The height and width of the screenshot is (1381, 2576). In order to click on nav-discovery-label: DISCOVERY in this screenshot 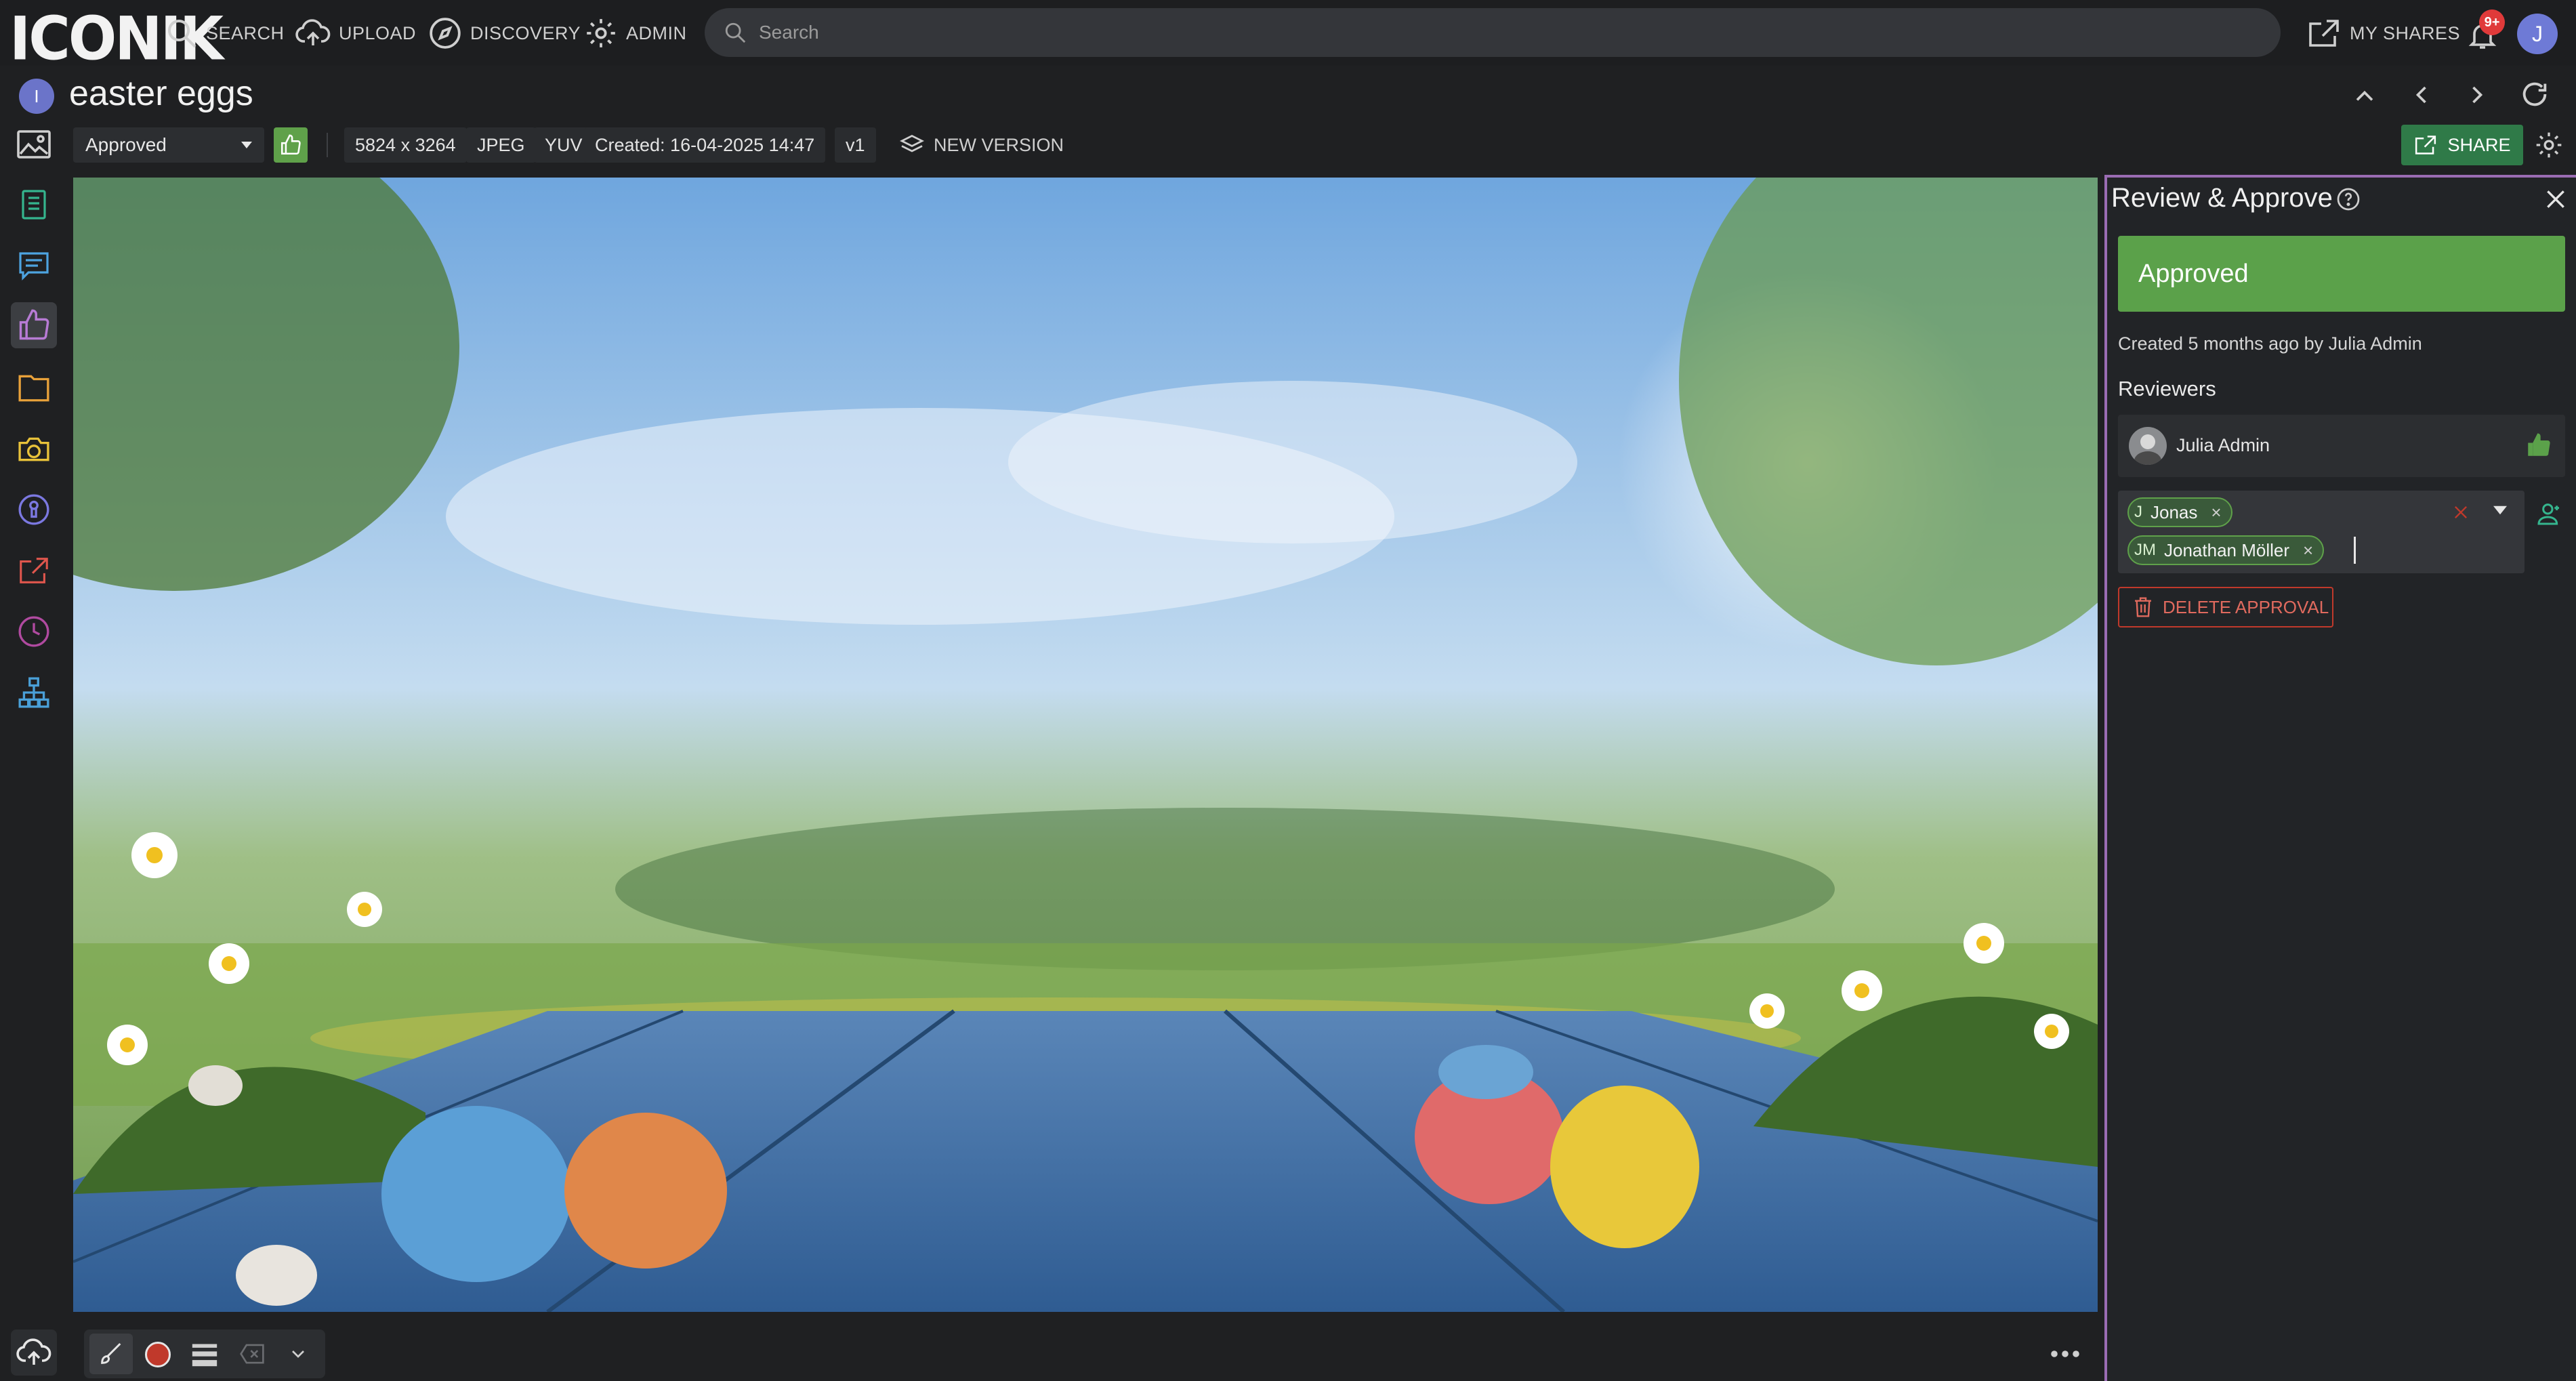, I will do `click(525, 32)`.